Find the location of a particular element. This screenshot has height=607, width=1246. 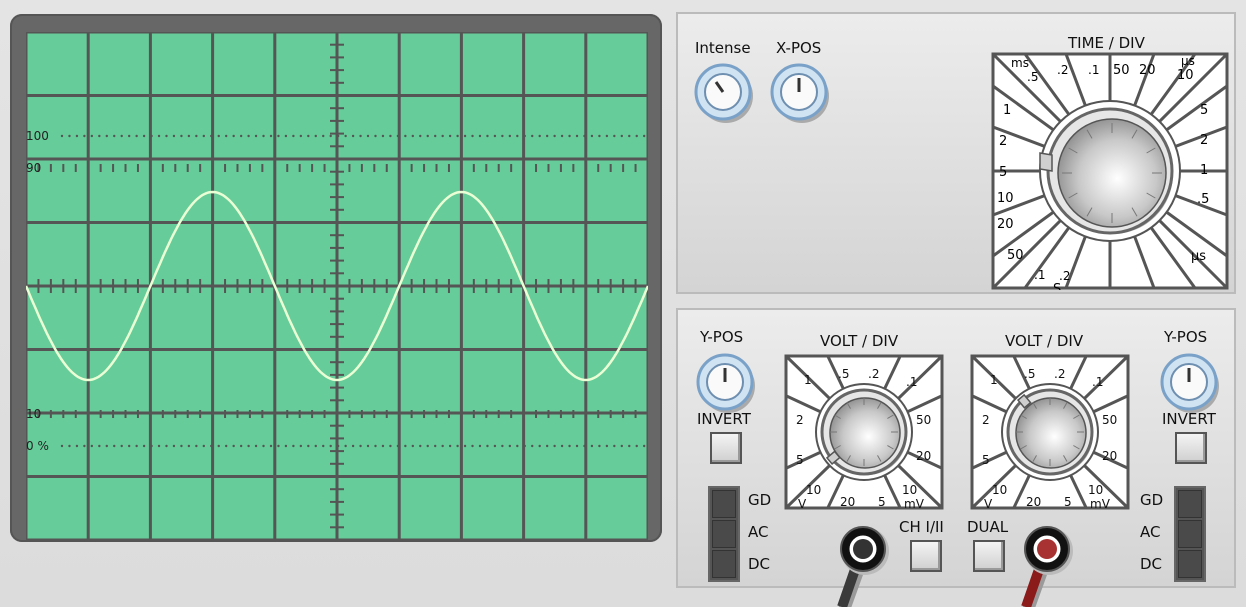

time-tick-20ms: 20 is located at coordinates (1005, 224).